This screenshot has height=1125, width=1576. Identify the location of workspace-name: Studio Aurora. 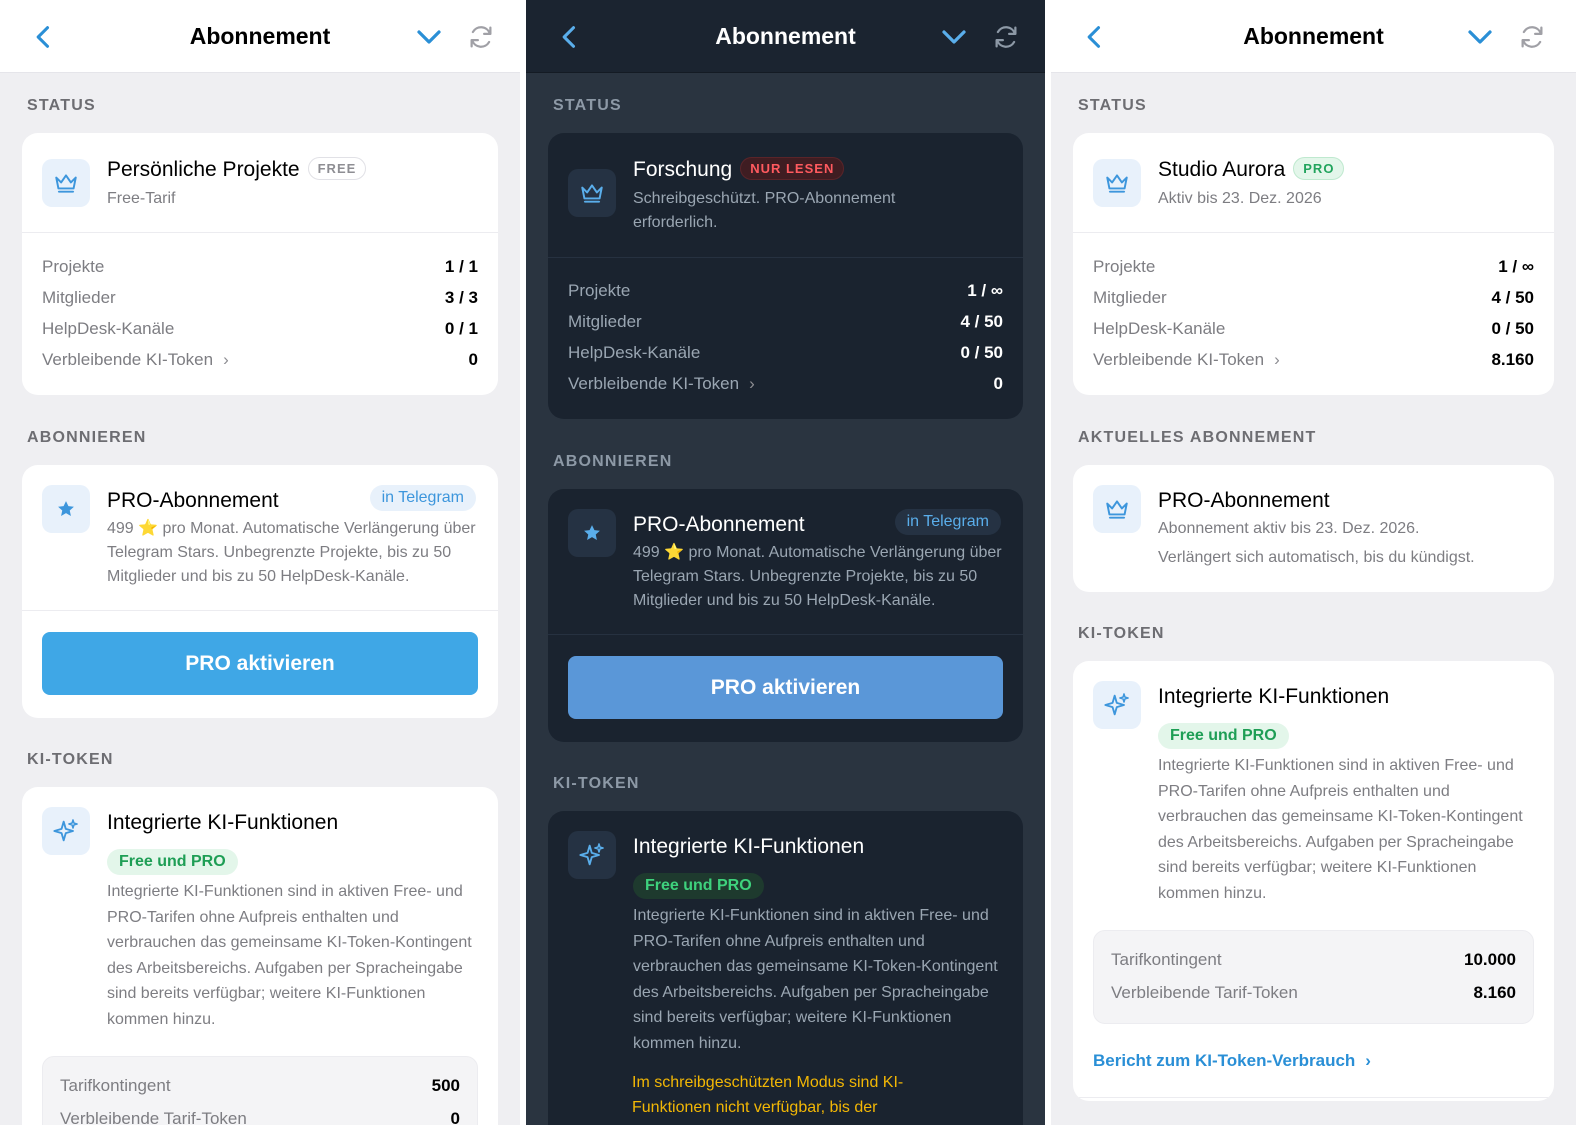
(1222, 169).